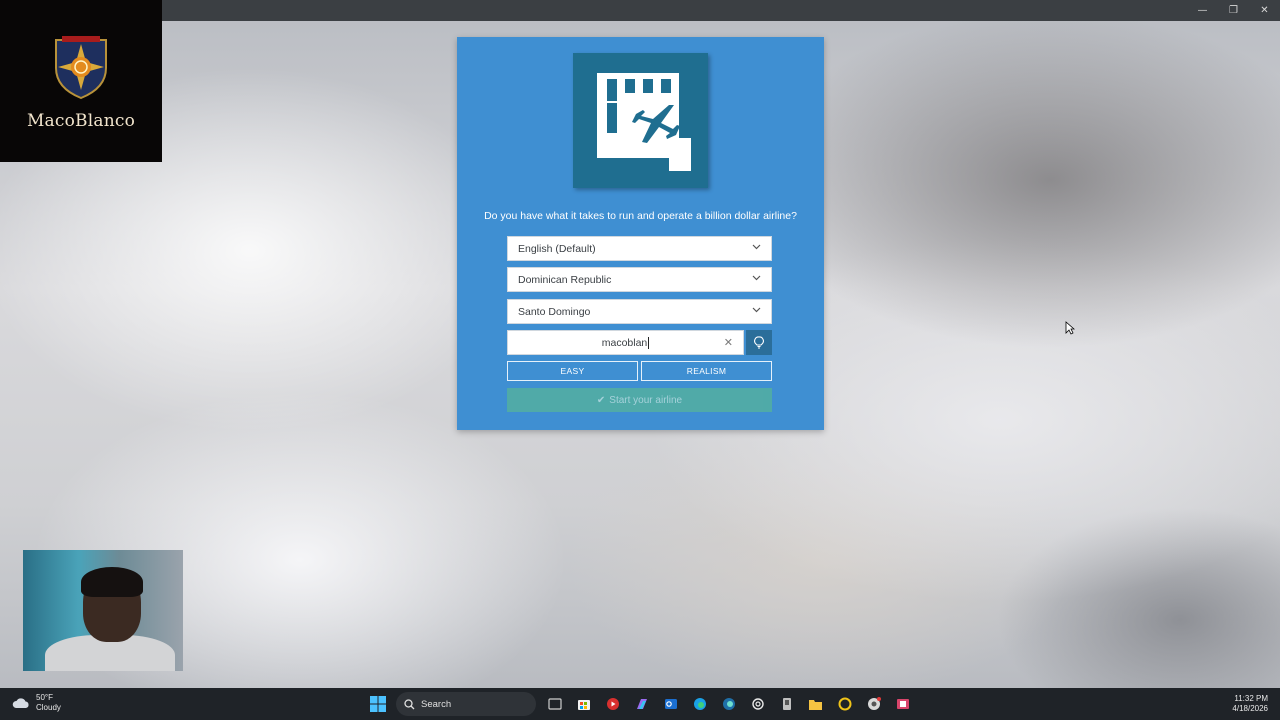 The image size is (1280, 720). I want to click on edge-dev-icon, so click(728, 704).